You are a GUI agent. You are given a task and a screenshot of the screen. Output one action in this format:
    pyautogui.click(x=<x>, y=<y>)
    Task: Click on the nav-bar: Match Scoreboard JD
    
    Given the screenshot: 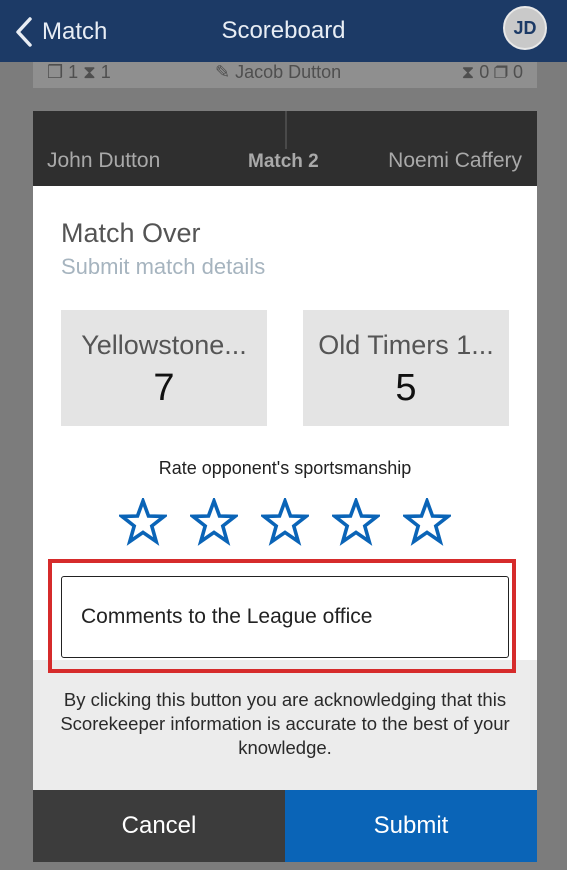 What is the action you would take?
    pyautogui.click(x=283, y=31)
    